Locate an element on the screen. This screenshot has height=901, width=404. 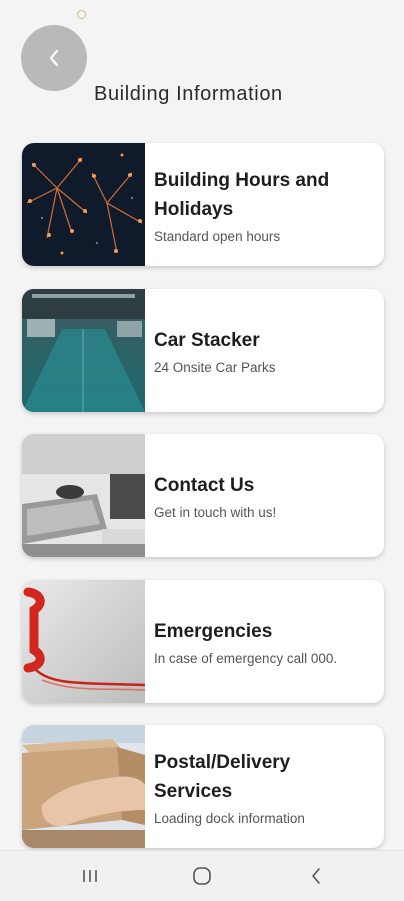
recent-apps-icon is located at coordinates (90, 876).